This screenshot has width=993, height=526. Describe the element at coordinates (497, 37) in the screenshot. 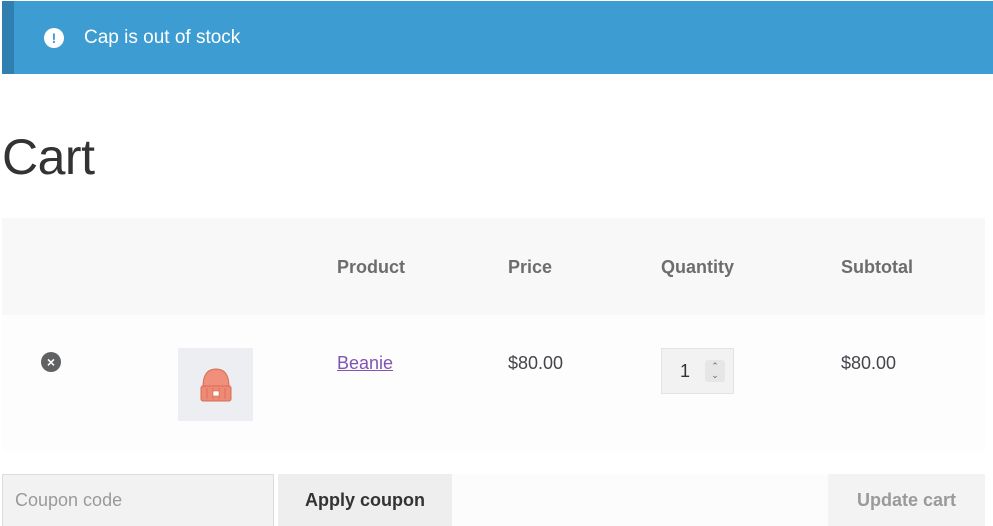

I see `notice-banner: ! Cap is out of stock` at that location.